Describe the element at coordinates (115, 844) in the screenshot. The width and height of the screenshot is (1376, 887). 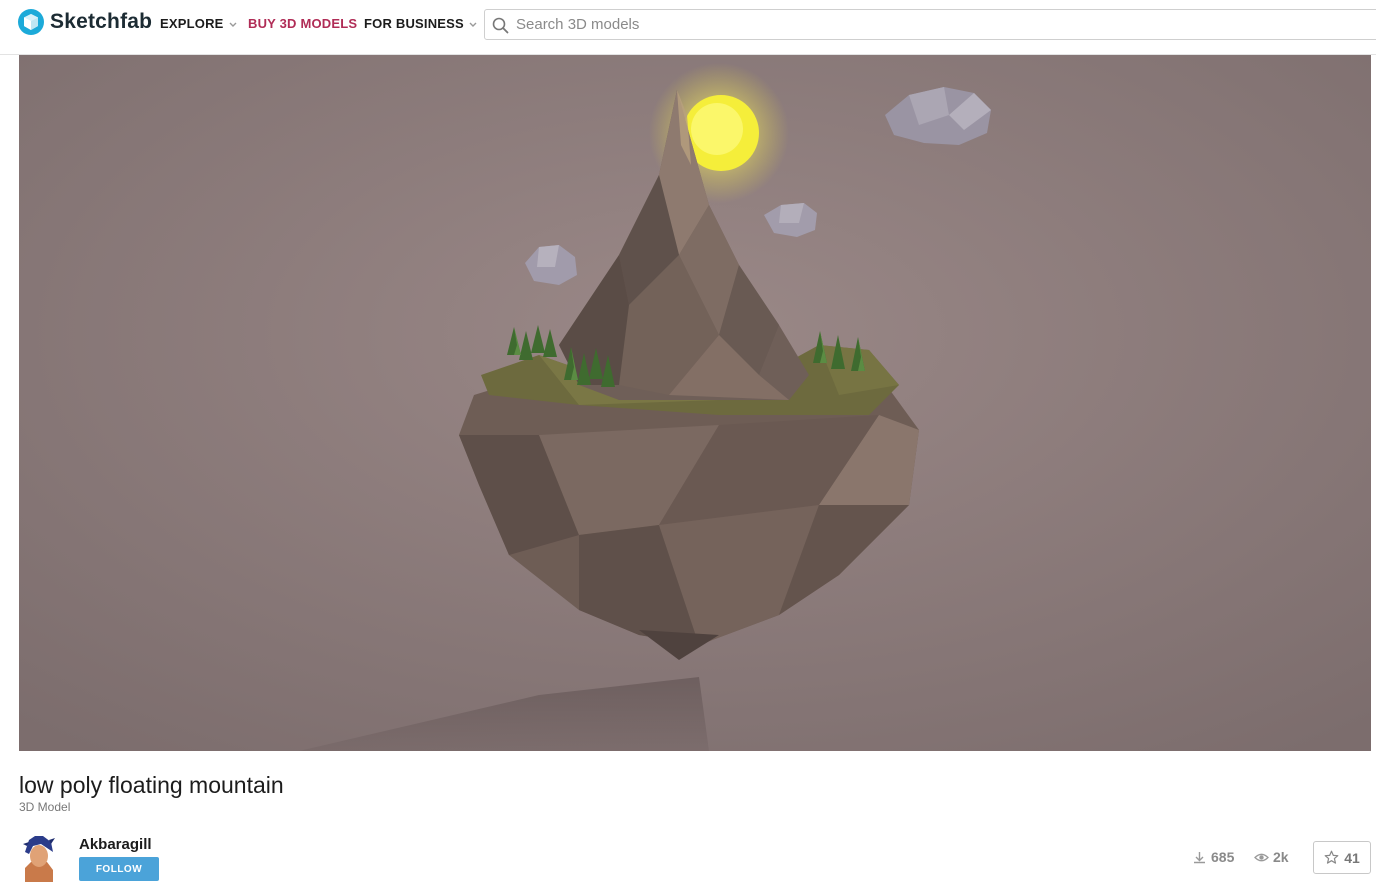
I see `author-name: Akbaragill` at that location.